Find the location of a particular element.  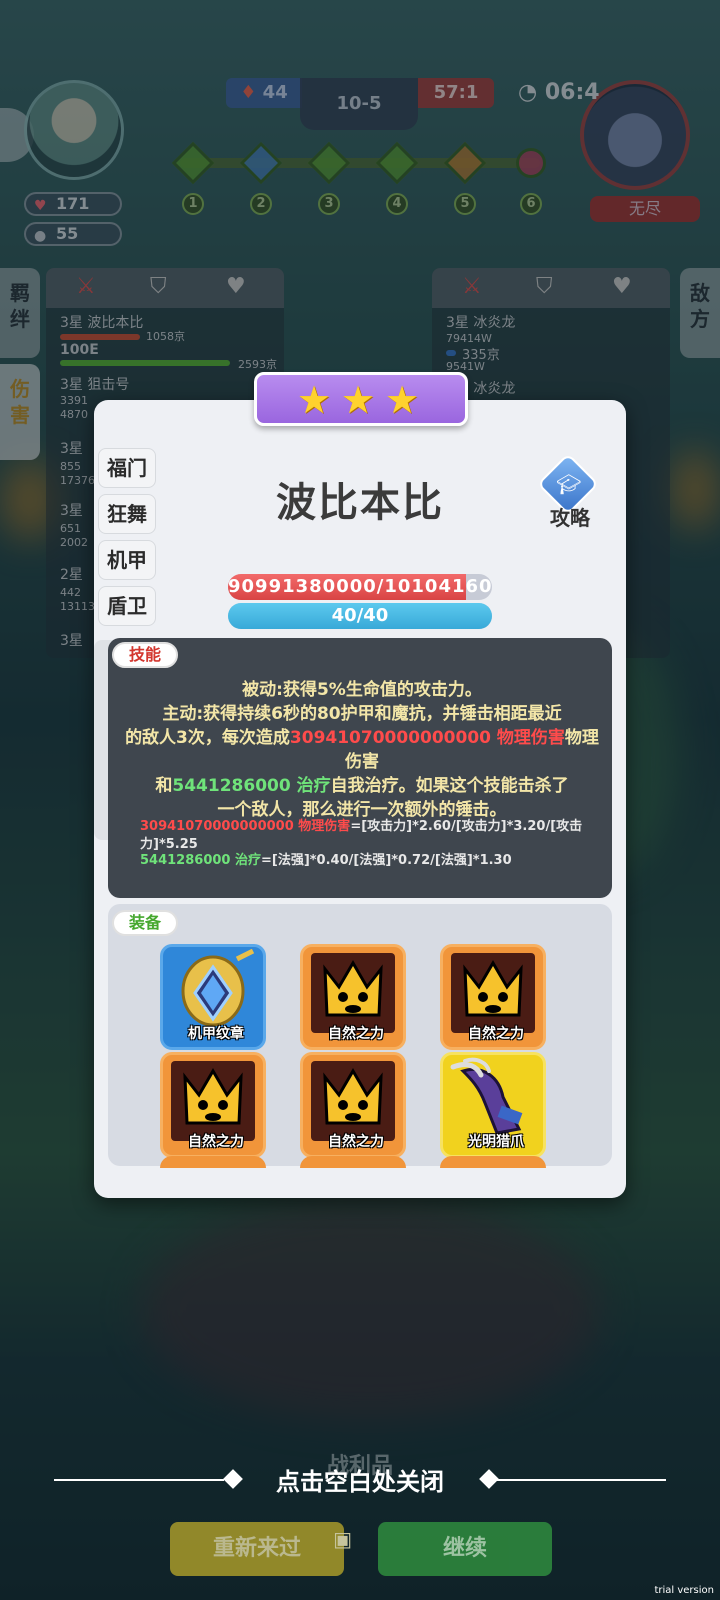

continue-label: 继续 is located at coordinates (464, 1548).